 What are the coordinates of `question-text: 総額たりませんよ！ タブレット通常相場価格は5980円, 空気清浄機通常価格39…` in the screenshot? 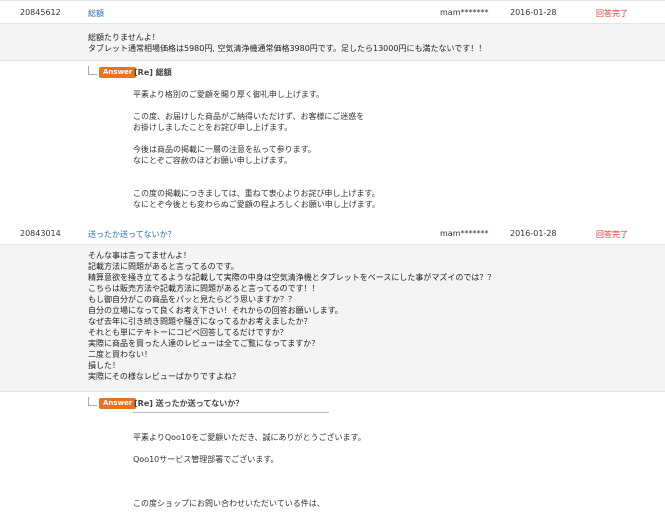 It's located at (287, 43).